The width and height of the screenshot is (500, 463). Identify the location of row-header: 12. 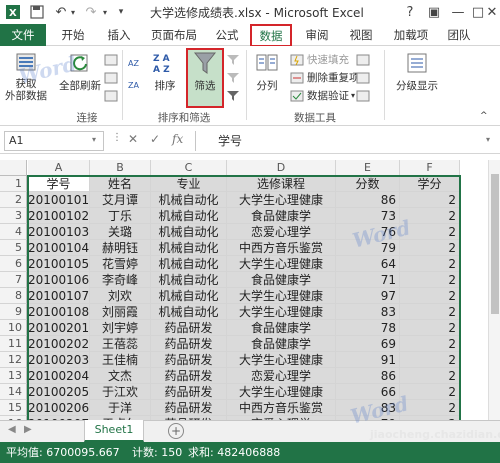
(13, 360).